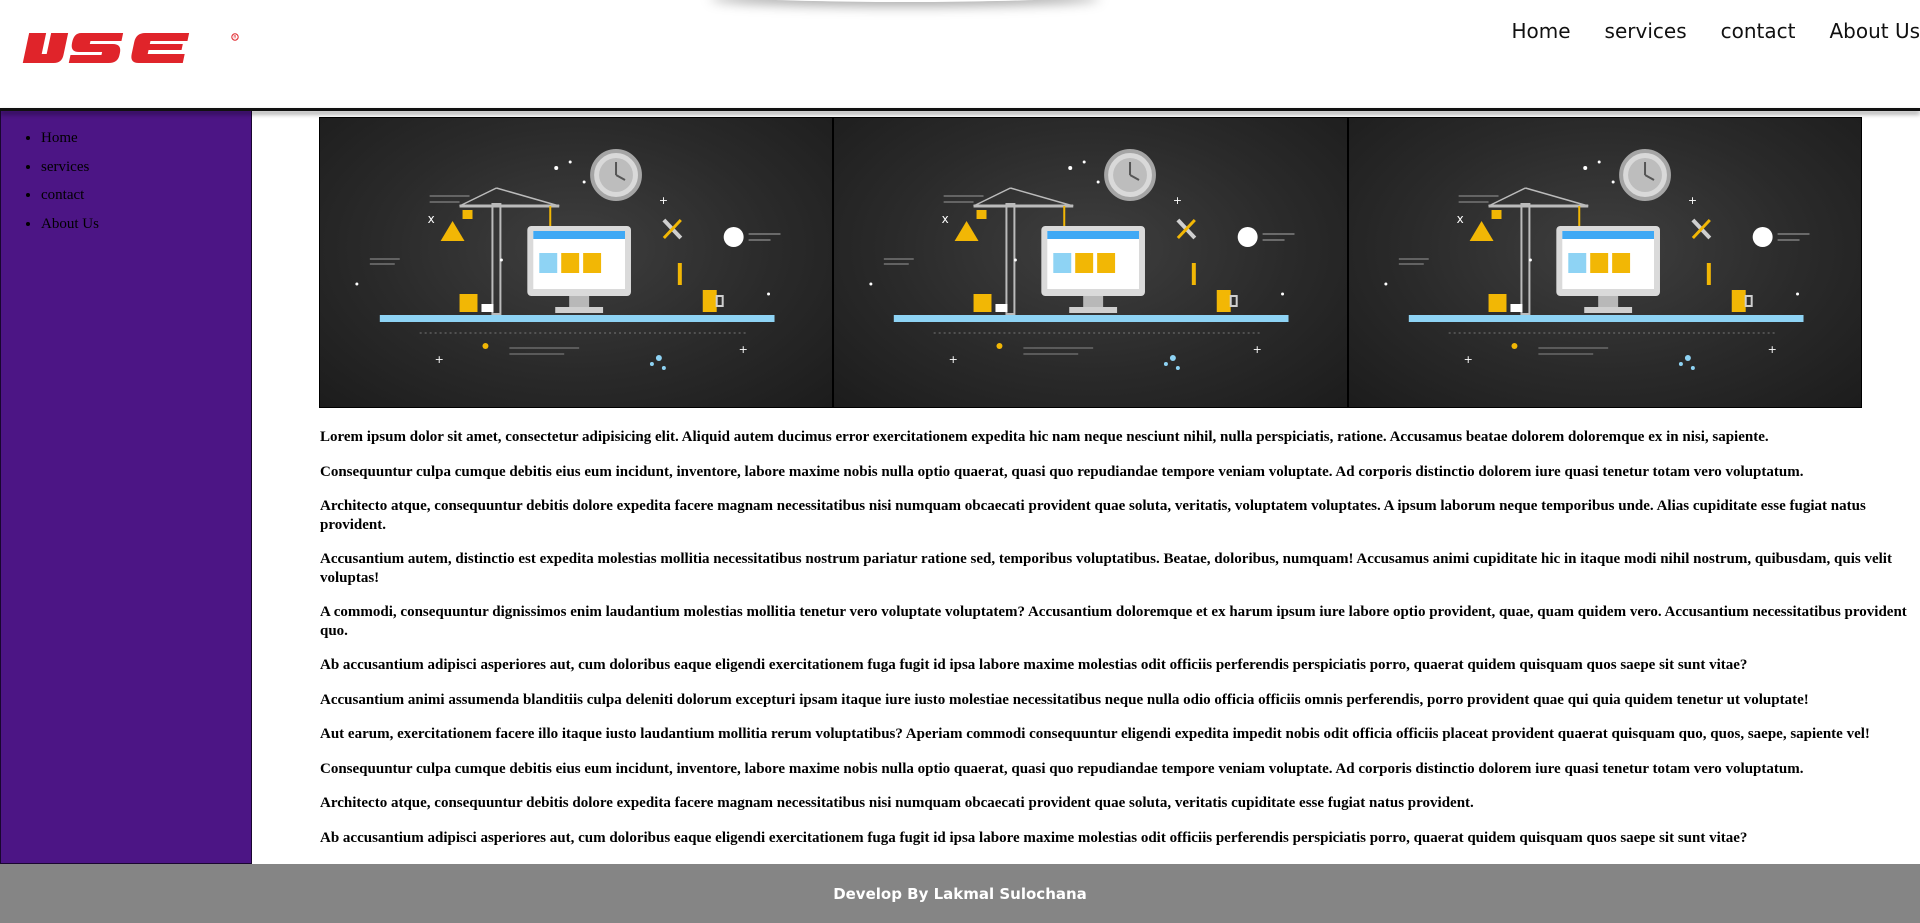 The height and width of the screenshot is (923, 1920). What do you see at coordinates (1758, 31) in the screenshot?
I see `nav-contact-link: contact` at bounding box center [1758, 31].